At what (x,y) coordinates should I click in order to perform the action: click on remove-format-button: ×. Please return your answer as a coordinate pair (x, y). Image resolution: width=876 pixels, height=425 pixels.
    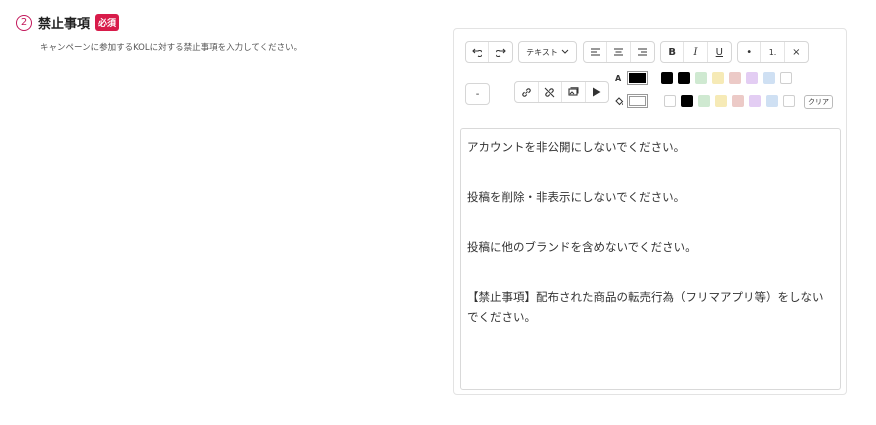
    Looking at the image, I should click on (796, 52).